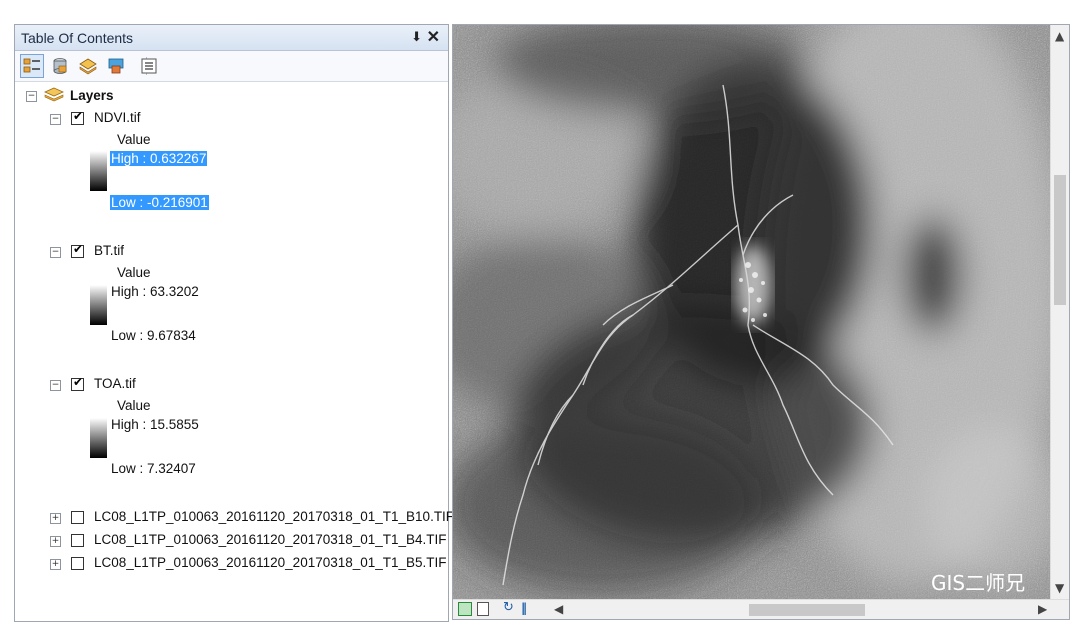 The image size is (1080, 628). What do you see at coordinates (524, 608) in the screenshot?
I see `pause-icon: ‖` at bounding box center [524, 608].